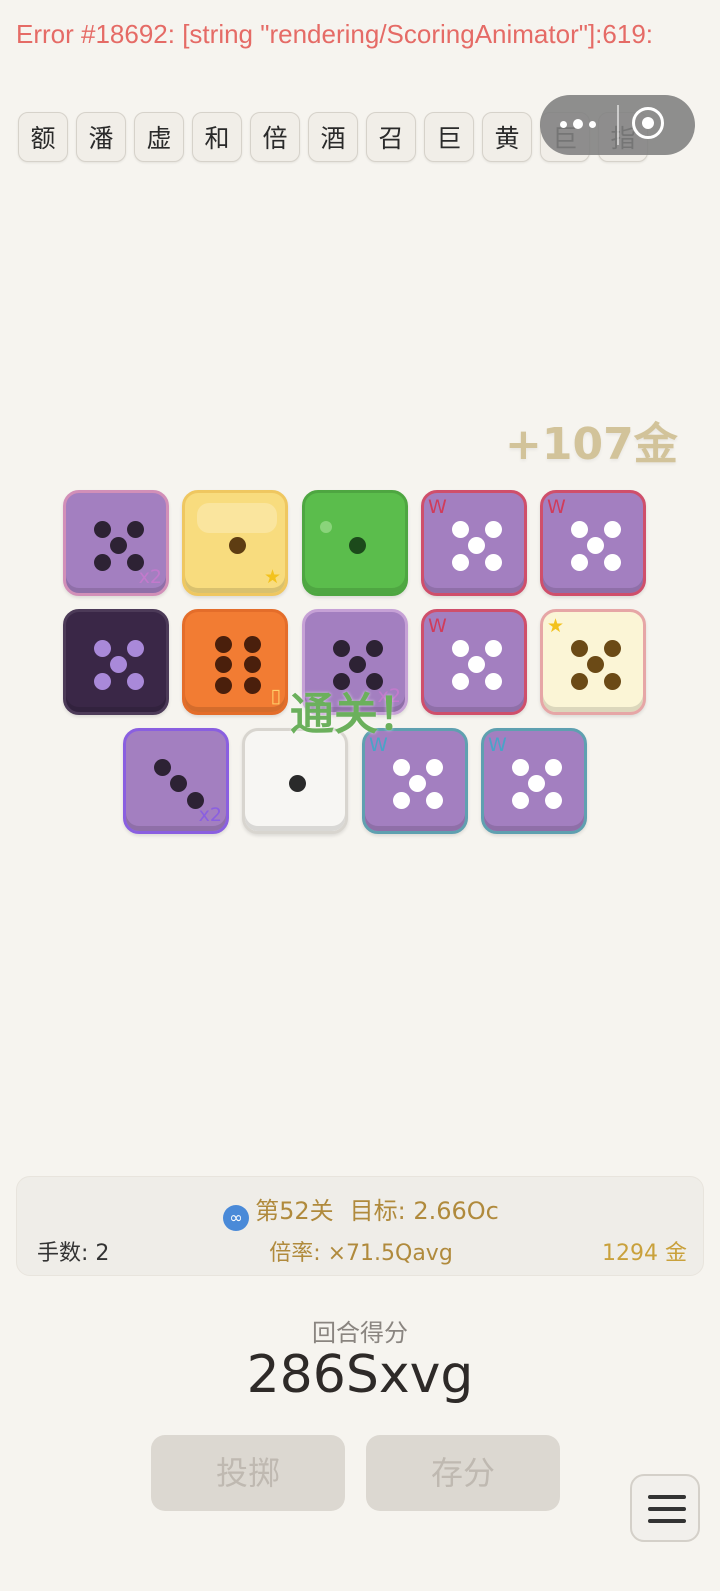  What do you see at coordinates (648, 123) in the screenshot?
I see `close-target-icon` at bounding box center [648, 123].